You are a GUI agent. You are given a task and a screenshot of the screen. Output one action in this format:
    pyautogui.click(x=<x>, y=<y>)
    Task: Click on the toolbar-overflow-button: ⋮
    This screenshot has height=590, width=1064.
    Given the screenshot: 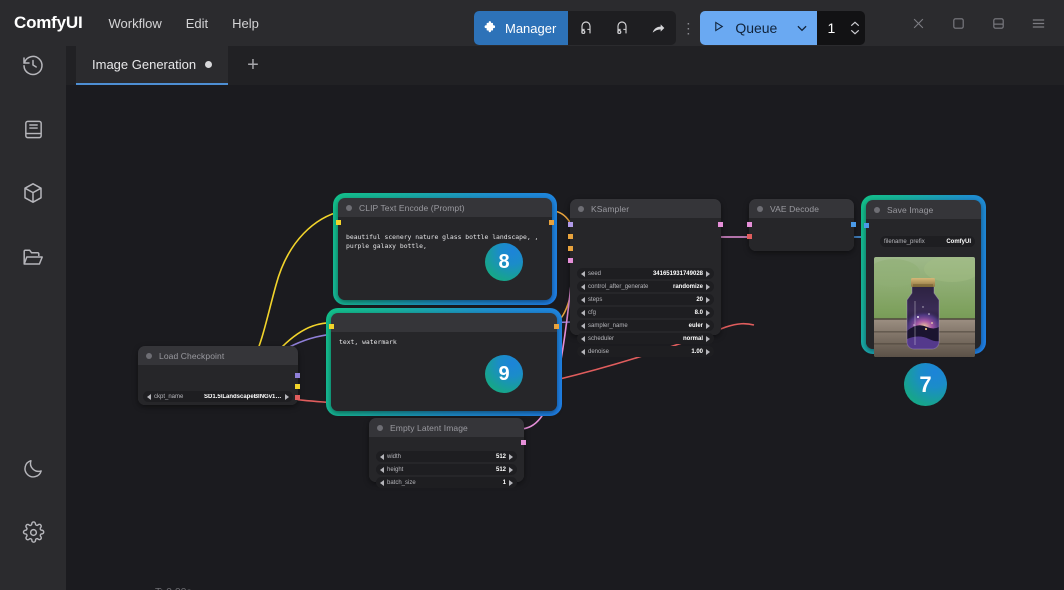 What is the action you would take?
    pyautogui.click(x=688, y=28)
    